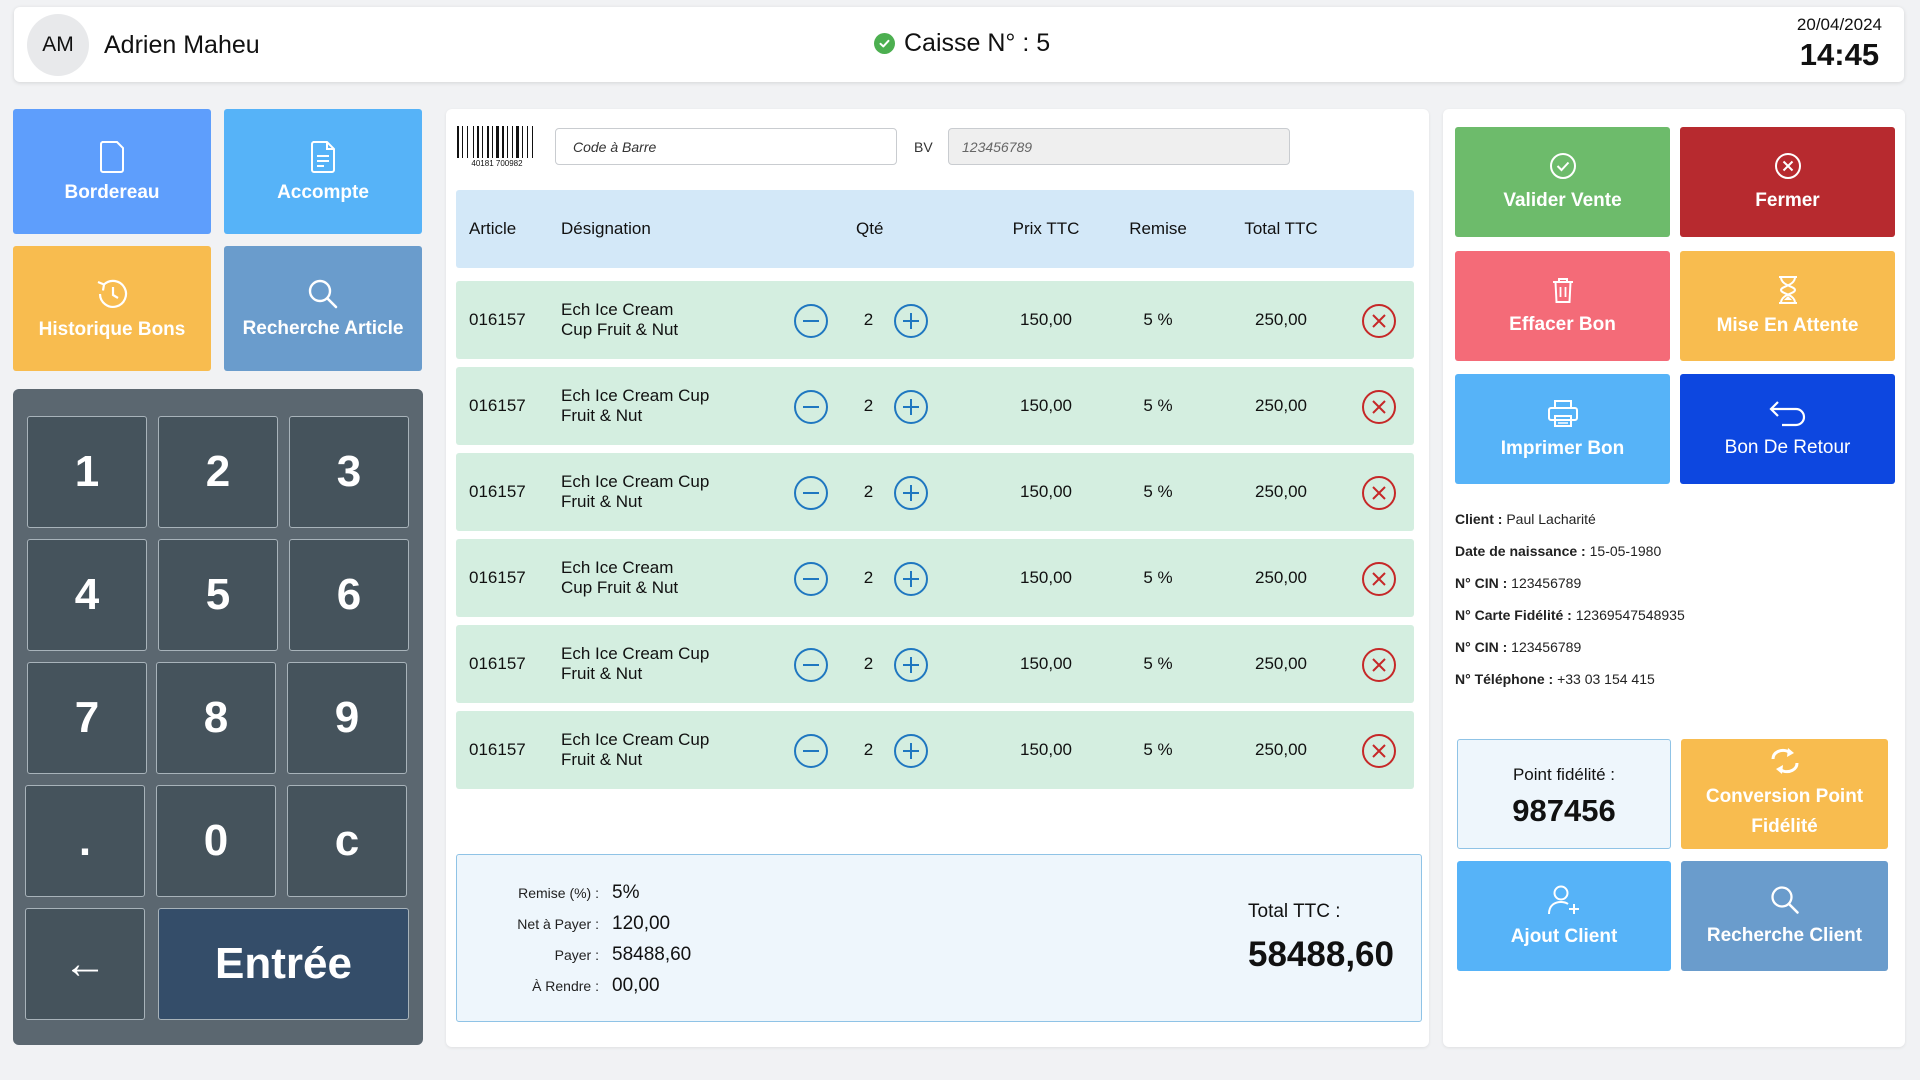 This screenshot has width=1920, height=1080. What do you see at coordinates (112, 329) in the screenshot?
I see `historique-label: Historique Bons` at bounding box center [112, 329].